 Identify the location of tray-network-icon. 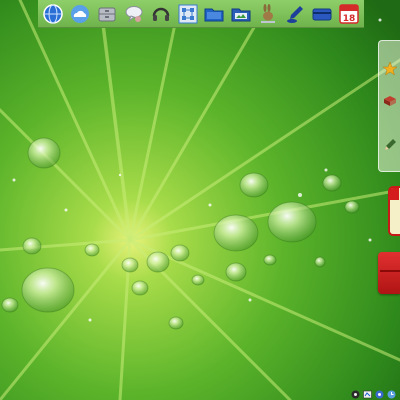
(367, 394).